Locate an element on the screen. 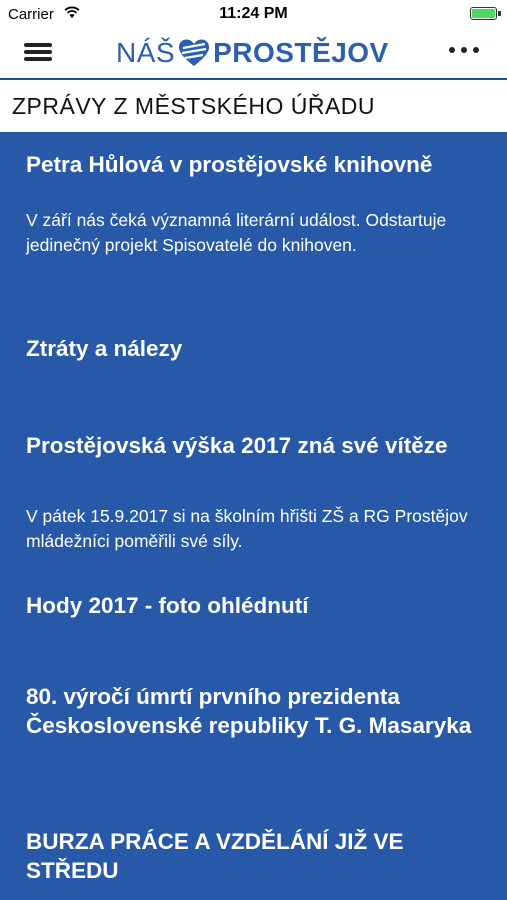 The width and height of the screenshot is (507, 900). section-header: ZPRÁVY Z MĚSTSKÉHO ÚŘADU is located at coordinates (253, 106).